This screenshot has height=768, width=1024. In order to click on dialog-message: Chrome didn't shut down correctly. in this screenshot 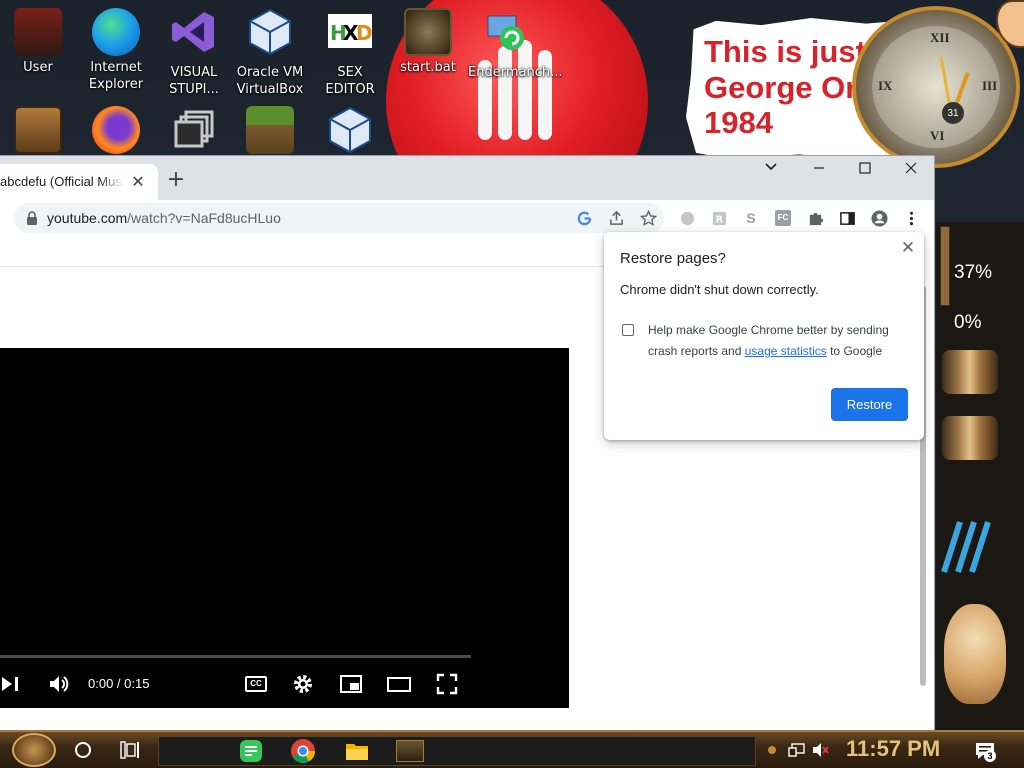, I will do `click(719, 289)`.